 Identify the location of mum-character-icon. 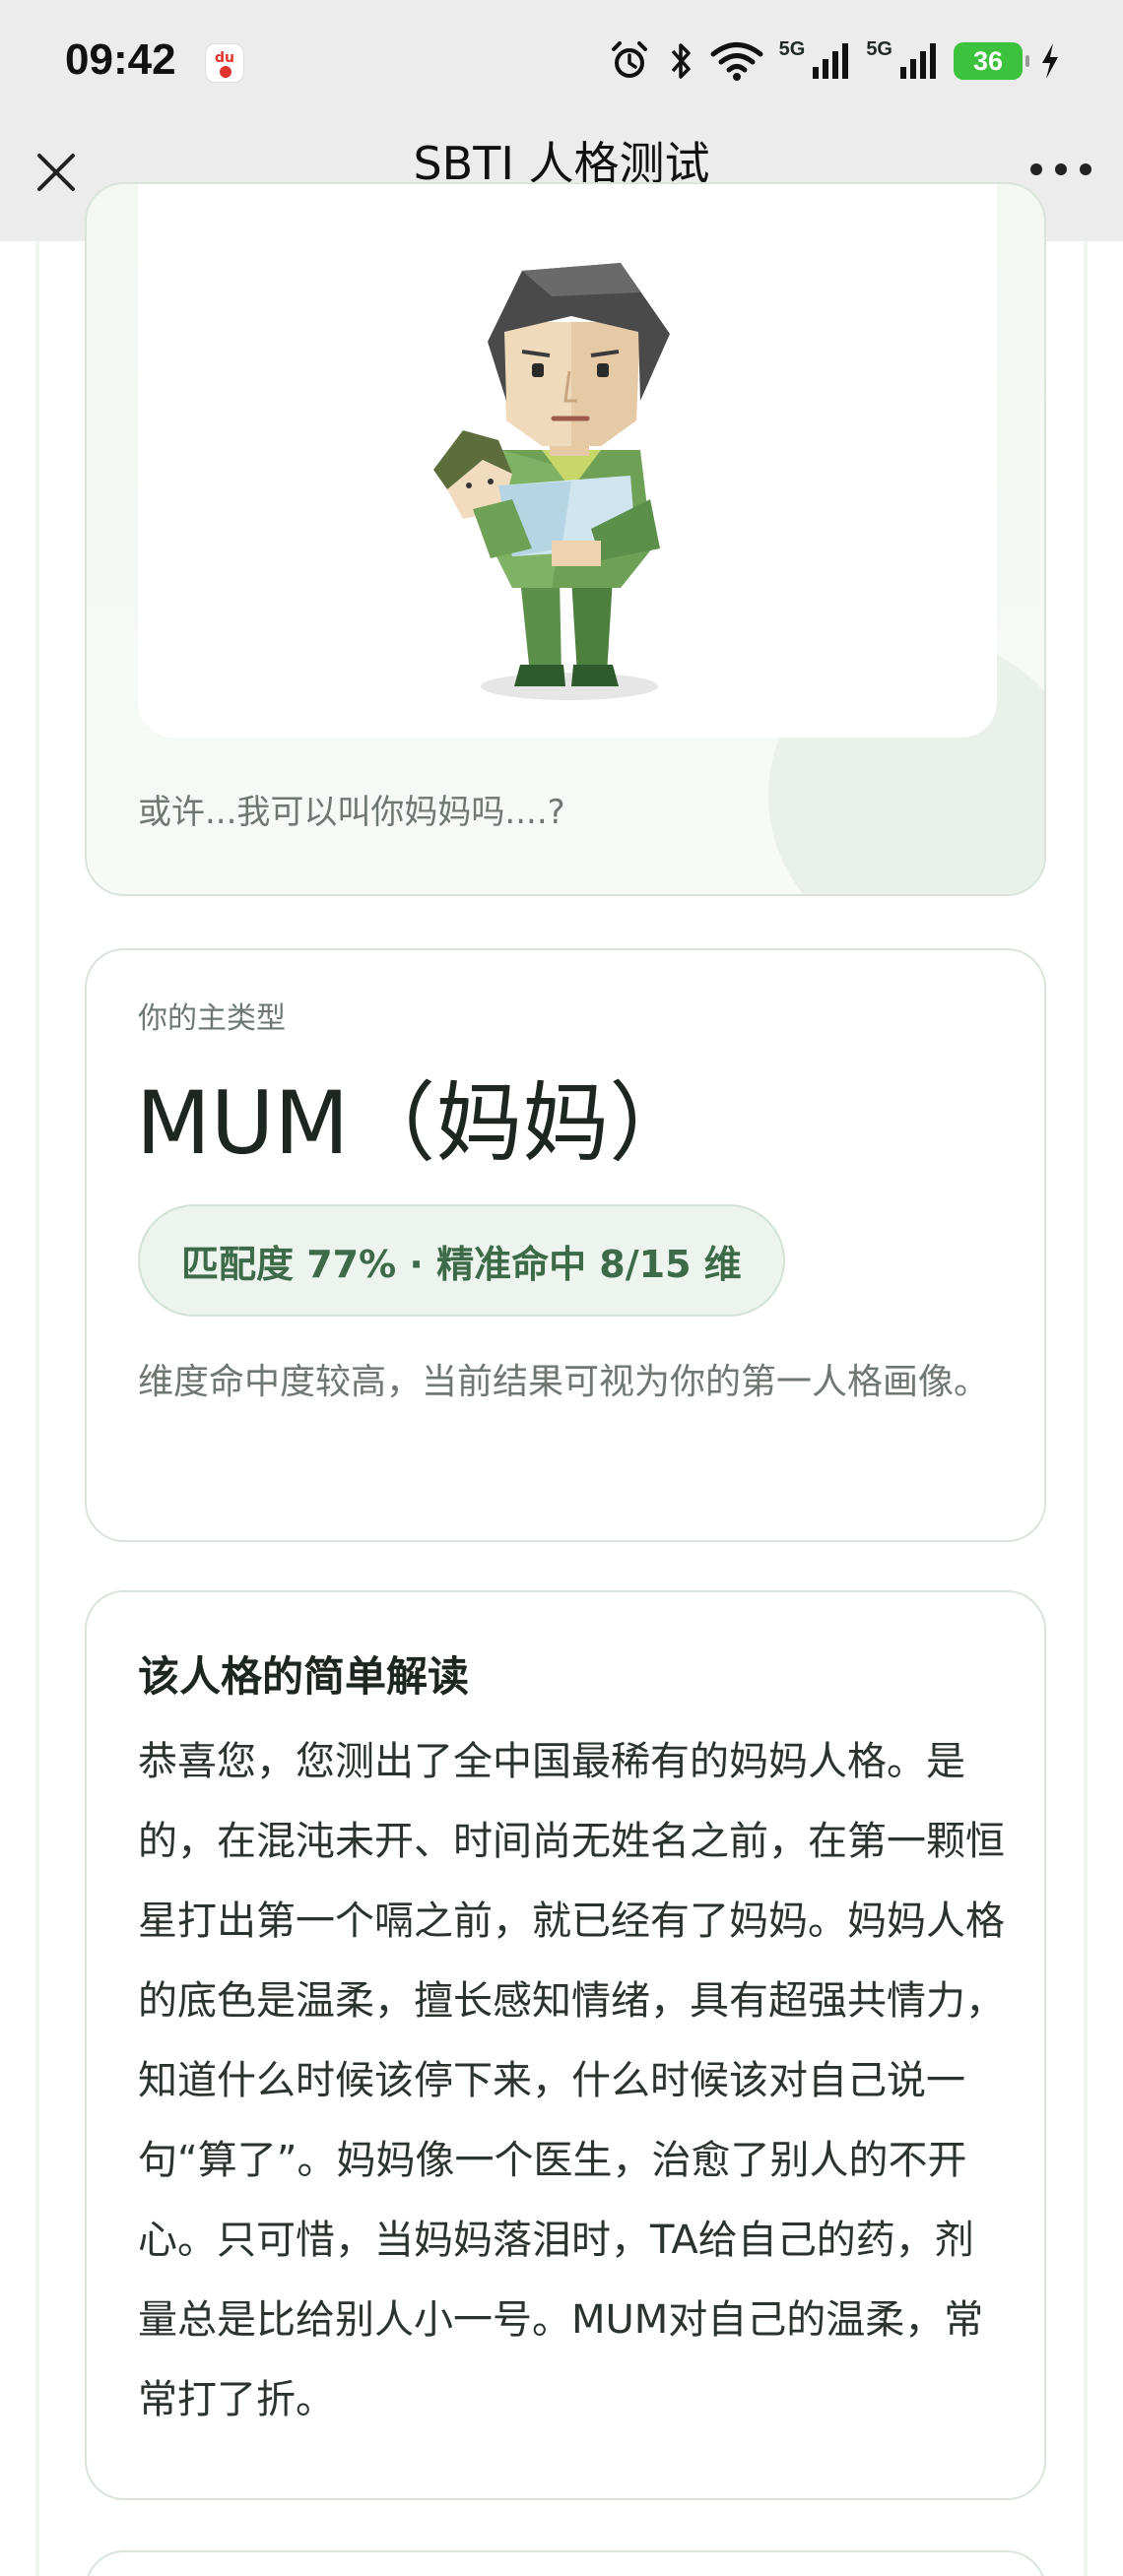
(551, 481).